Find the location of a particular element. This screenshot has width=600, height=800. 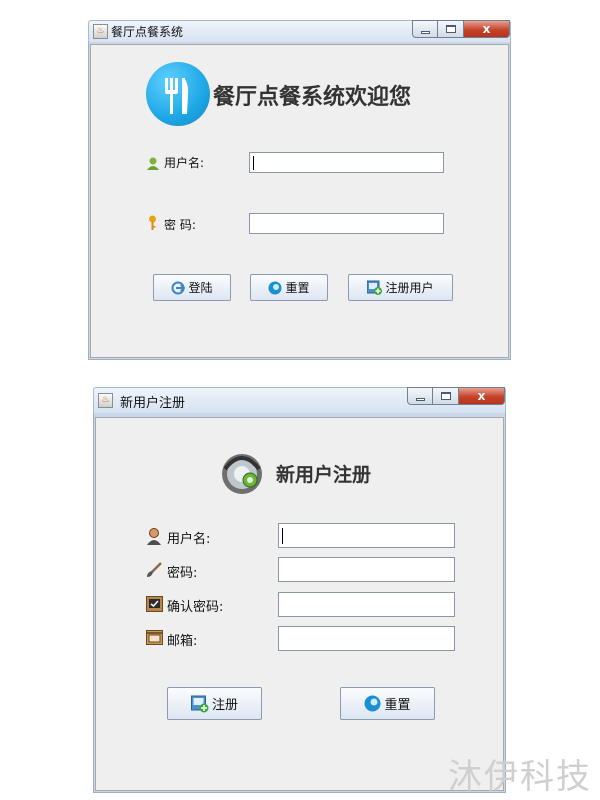

user-icon is located at coordinates (153, 162).